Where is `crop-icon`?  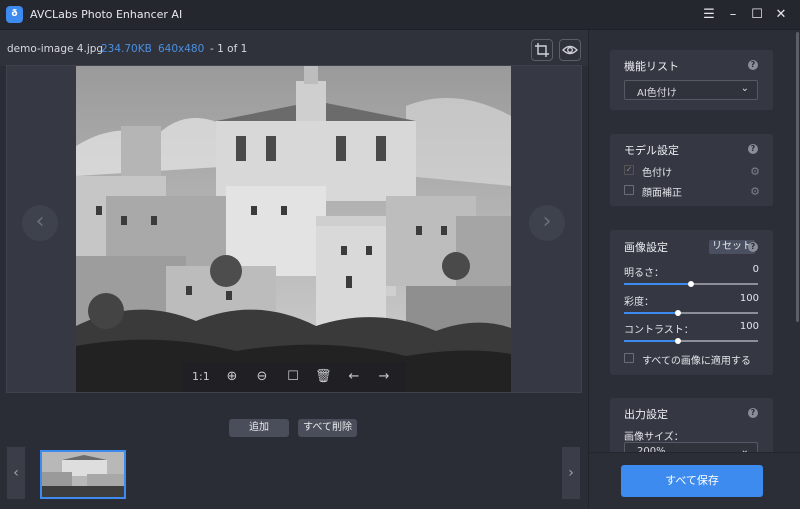 crop-icon is located at coordinates (542, 50).